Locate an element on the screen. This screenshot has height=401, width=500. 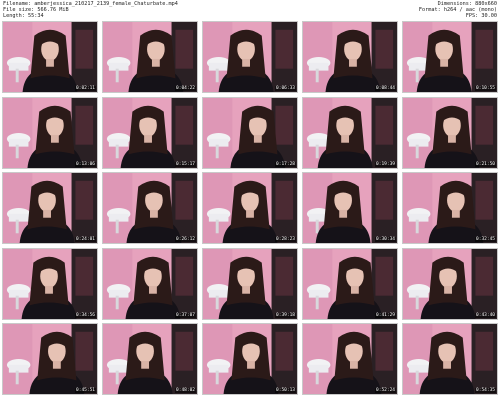
video-thumbnail: 0:06:33 is located at coordinates (250, 57).